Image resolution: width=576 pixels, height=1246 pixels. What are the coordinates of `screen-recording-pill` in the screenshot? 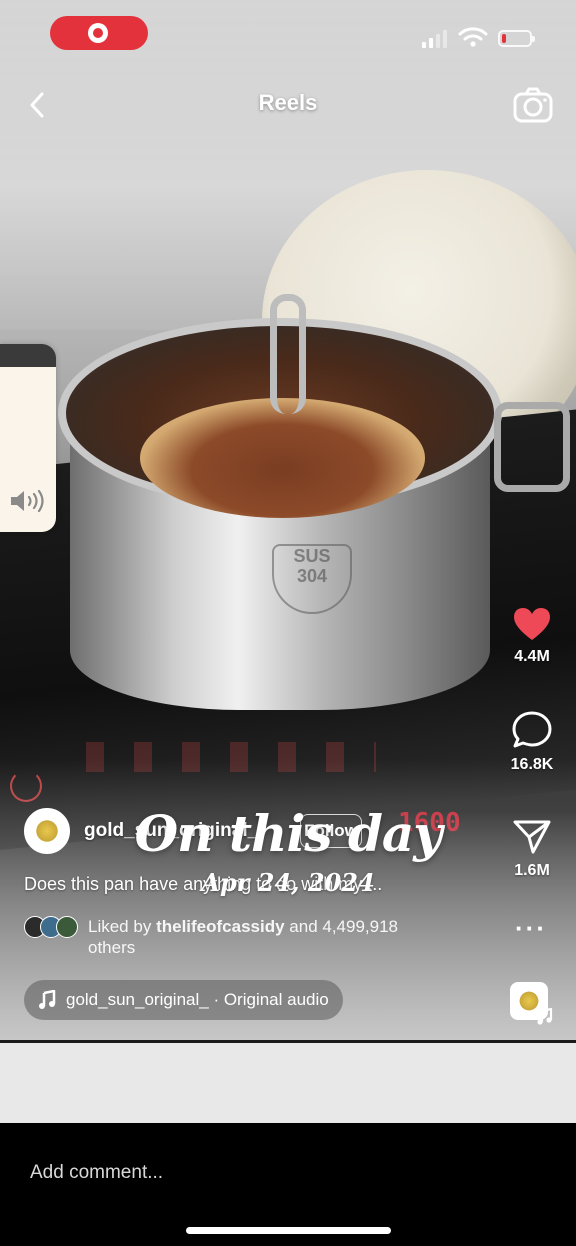 It's located at (99, 33).